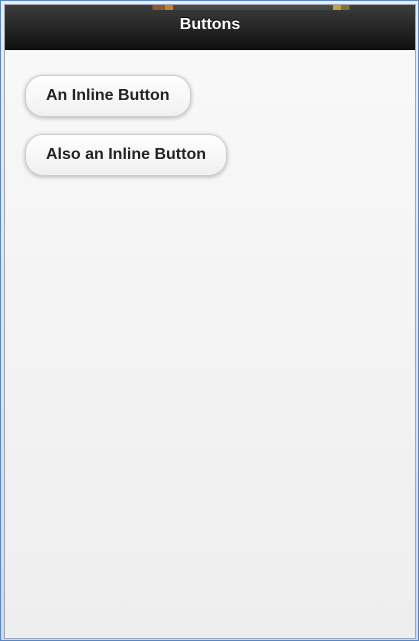 The height and width of the screenshot is (641, 419). What do you see at coordinates (210, 7) in the screenshot?
I see `header-decoration` at bounding box center [210, 7].